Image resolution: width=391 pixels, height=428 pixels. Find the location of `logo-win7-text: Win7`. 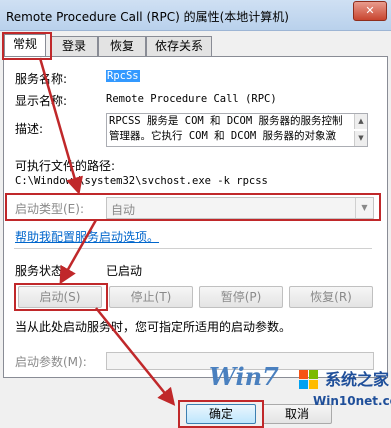

logo-win7-text: Win7 is located at coordinates (244, 376).